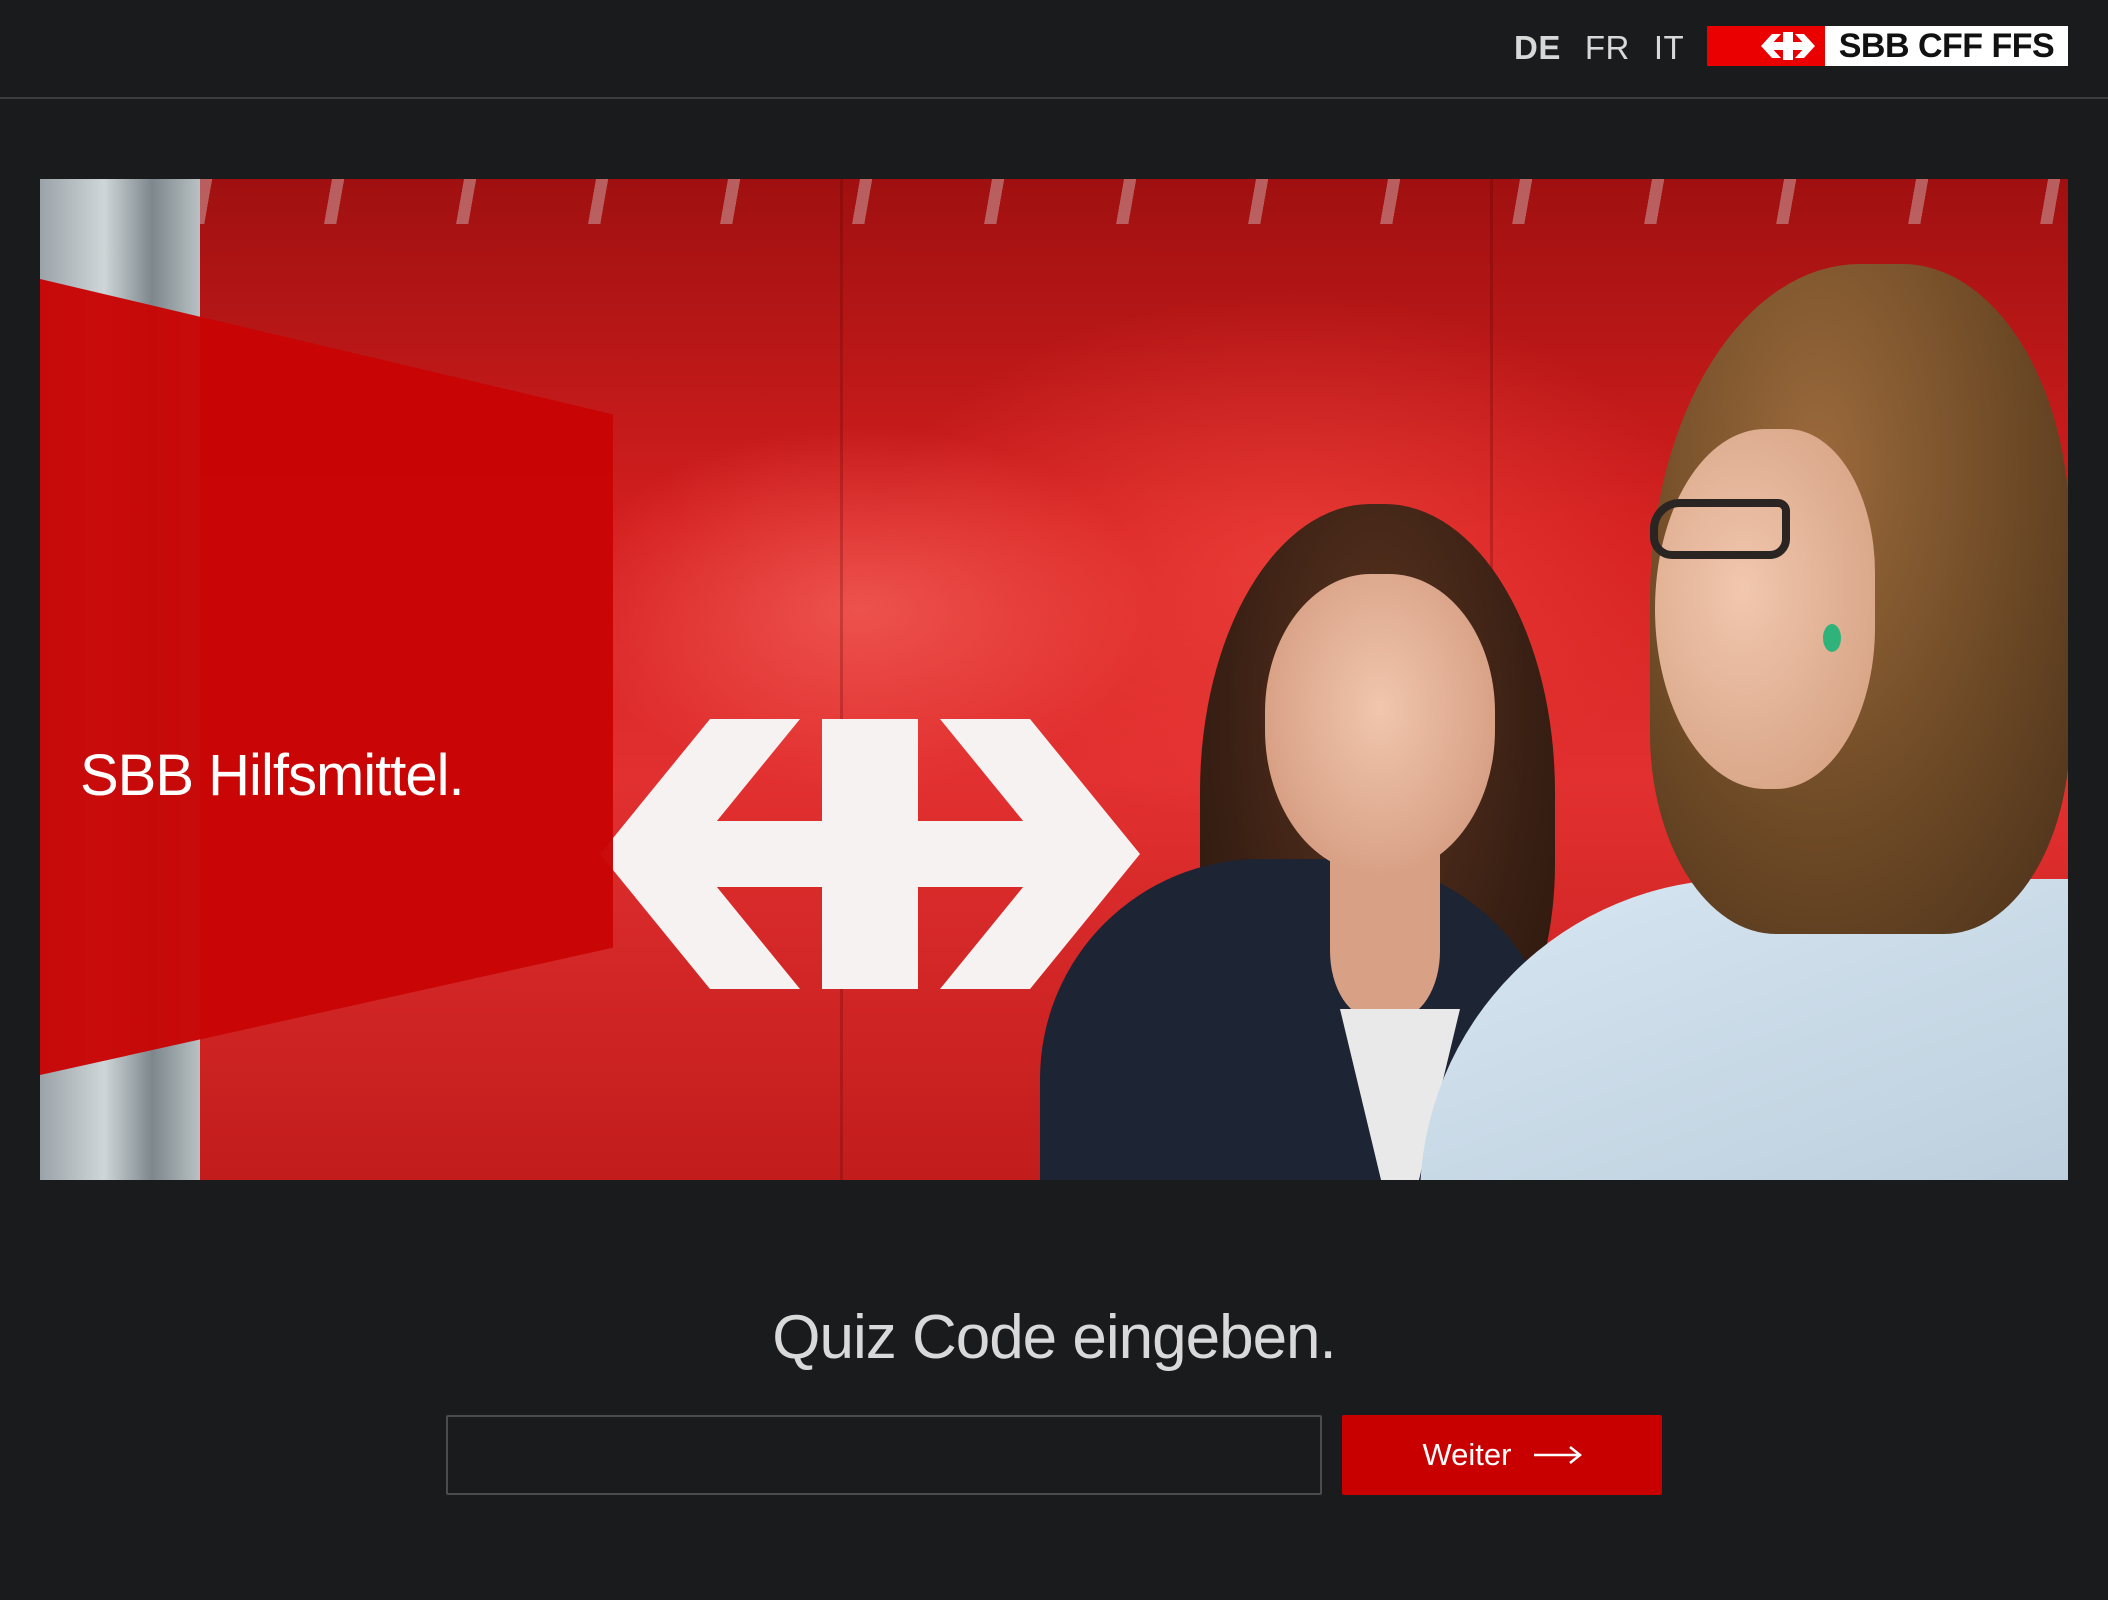 This screenshot has height=1600, width=2108. I want to click on quiz-code-heading: Quiz Code eingeben., so click(1054, 1337).